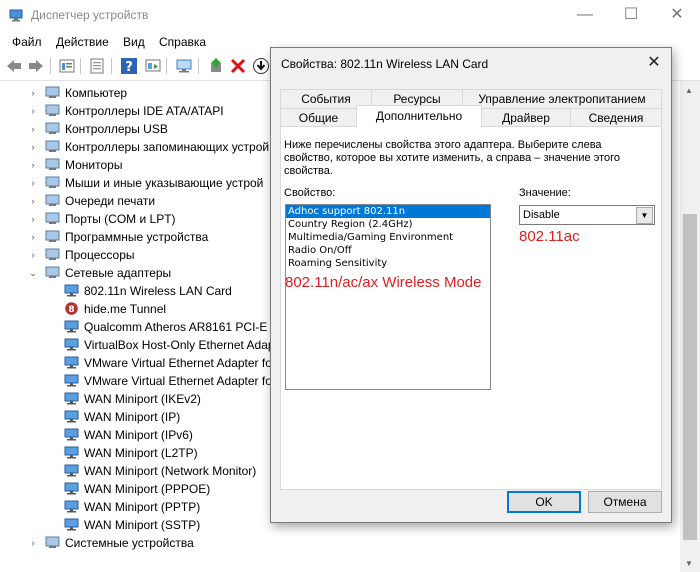 The width and height of the screenshot is (700, 572). Describe the element at coordinates (677, 16) in the screenshot. I see `close-button: ✕` at that location.